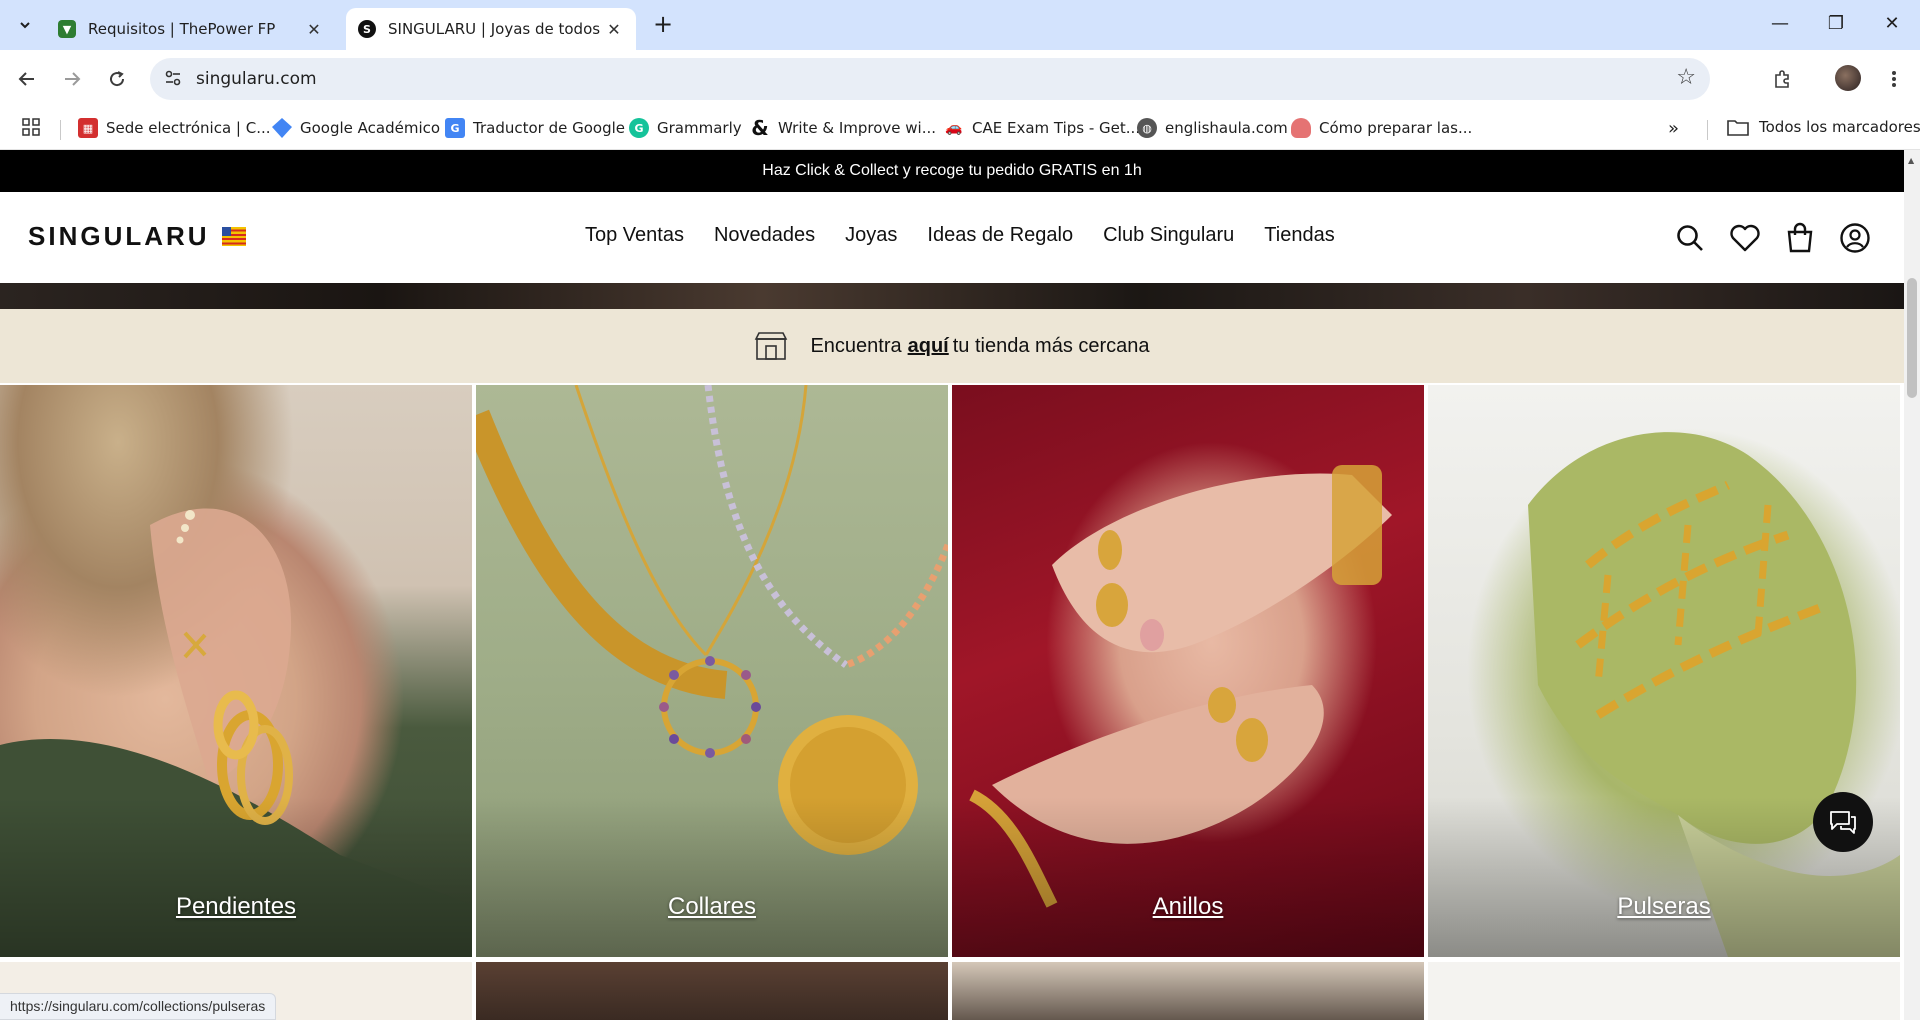 This screenshot has height=1020, width=1920. What do you see at coordinates (1301, 128) in the screenshot?
I see `octopus-icon` at bounding box center [1301, 128].